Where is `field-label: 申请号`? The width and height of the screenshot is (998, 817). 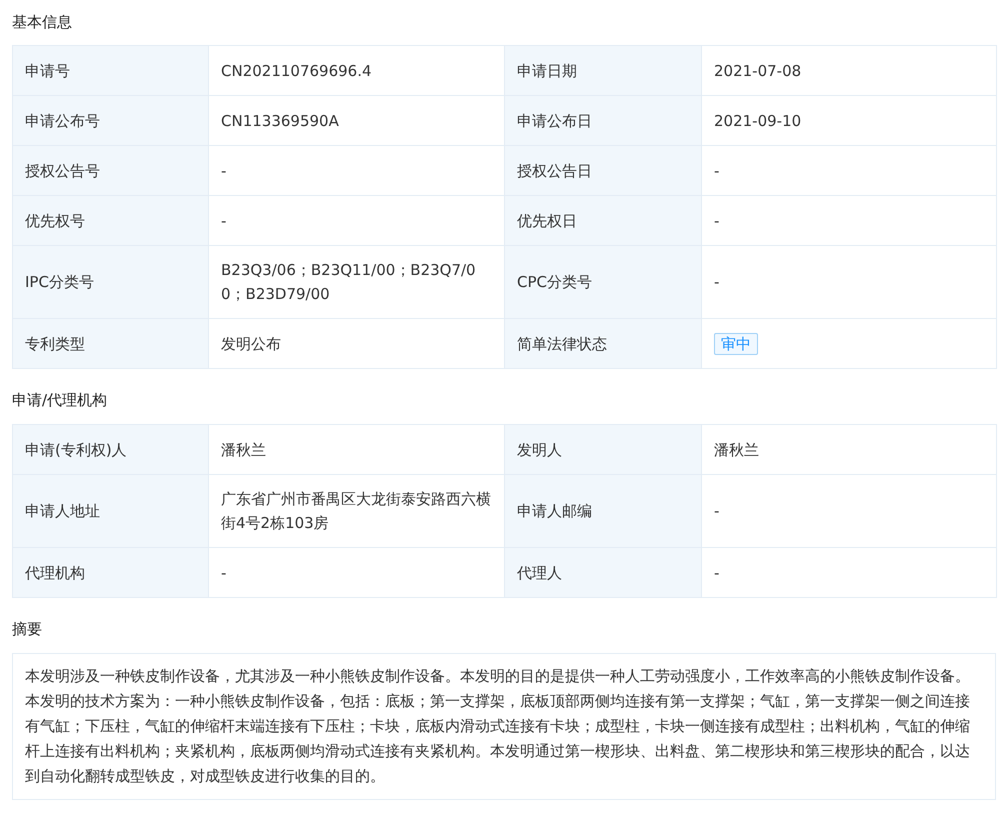 field-label: 申请号 is located at coordinates (110, 71).